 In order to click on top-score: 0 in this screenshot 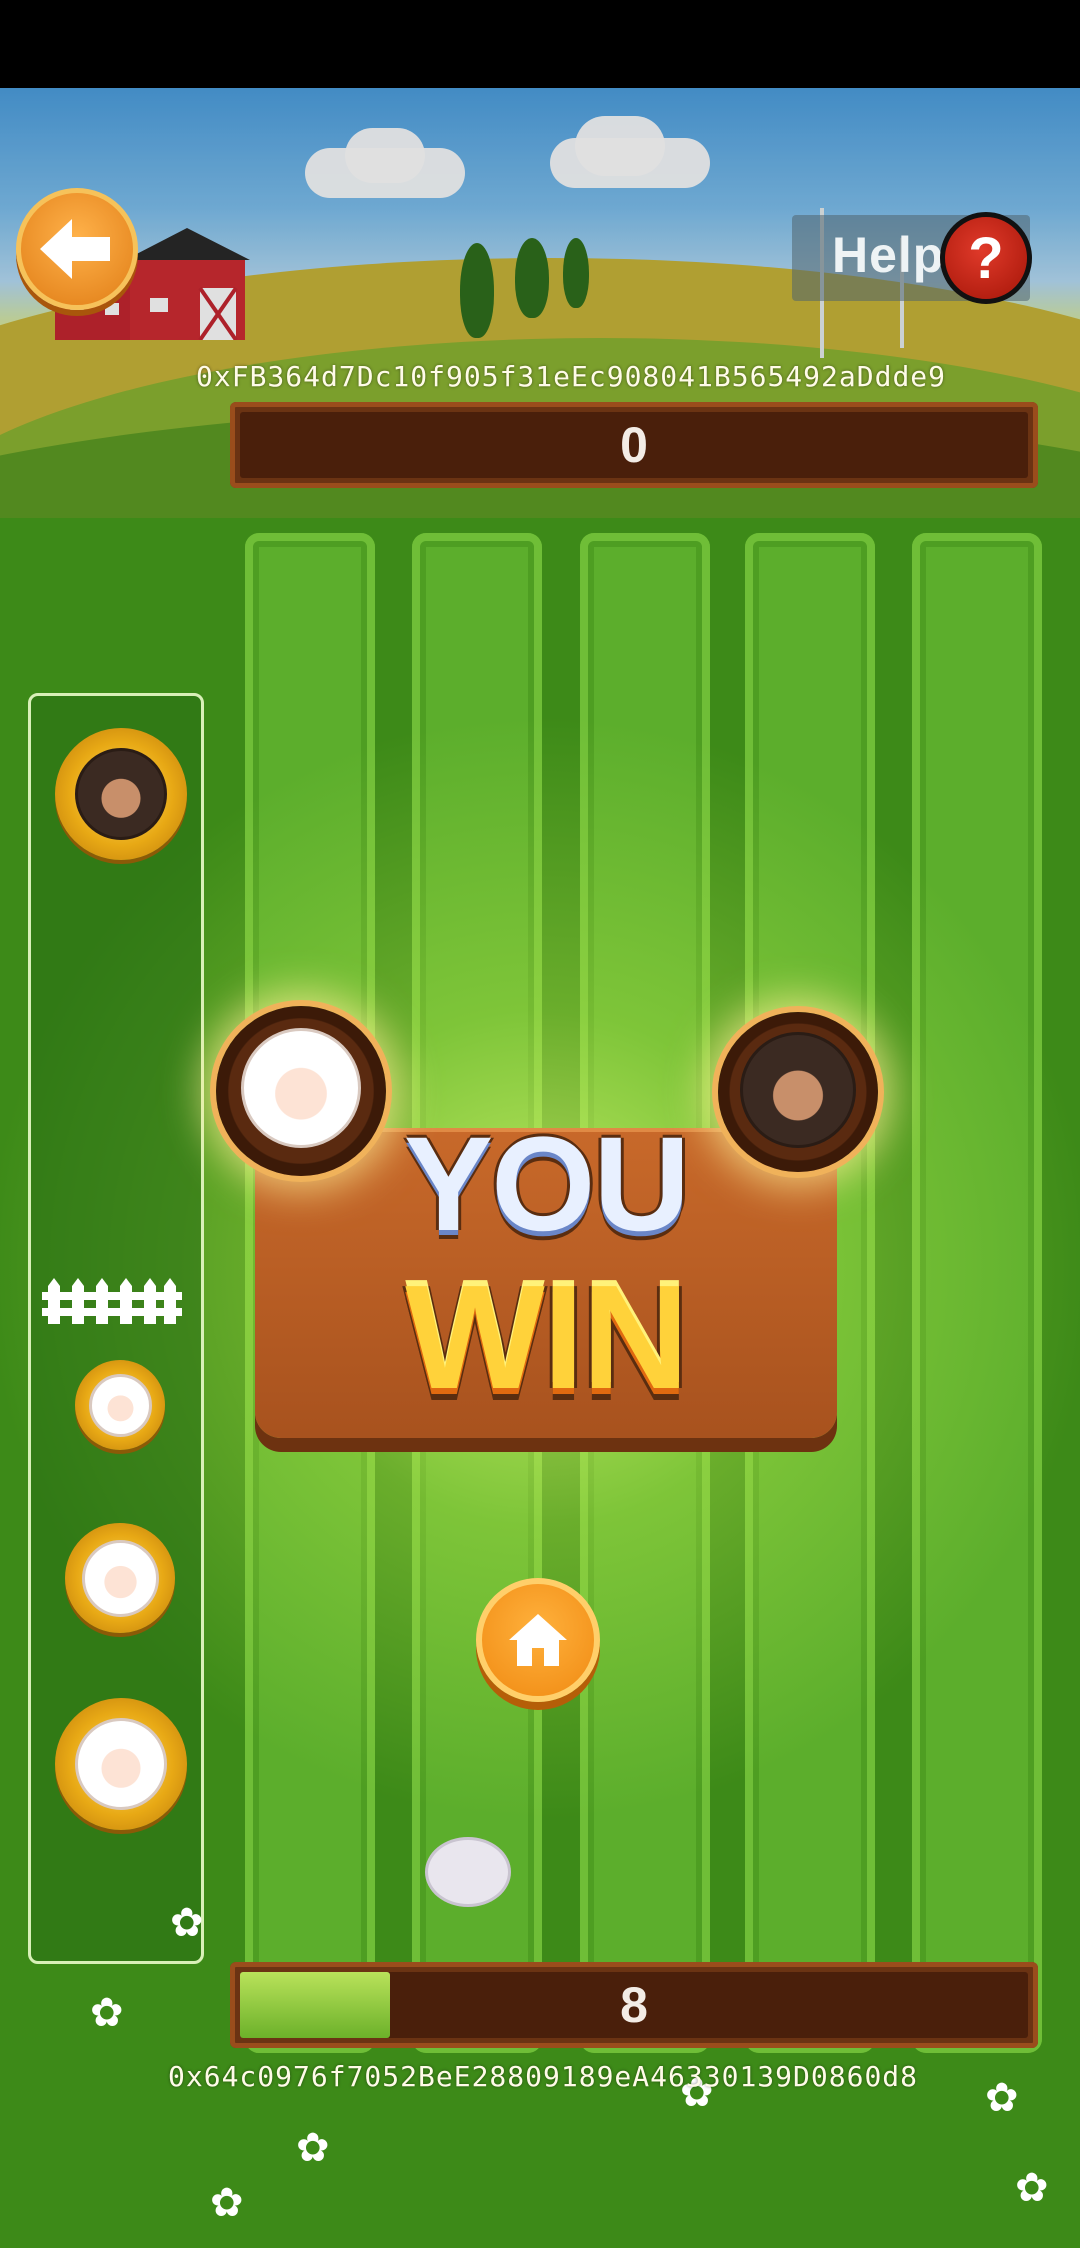, I will do `click(634, 445)`.